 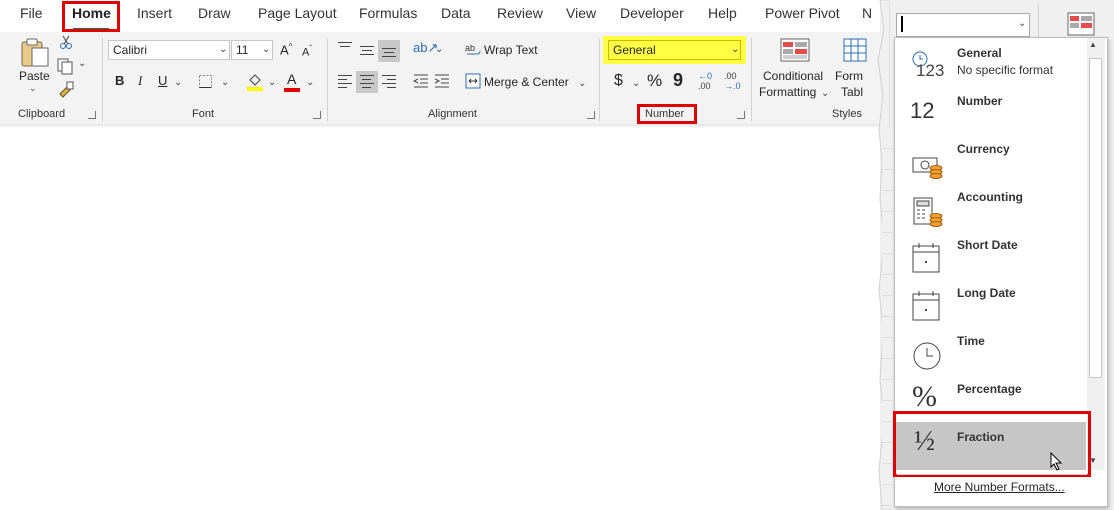 I want to click on bold-button: B, so click(x=119, y=80).